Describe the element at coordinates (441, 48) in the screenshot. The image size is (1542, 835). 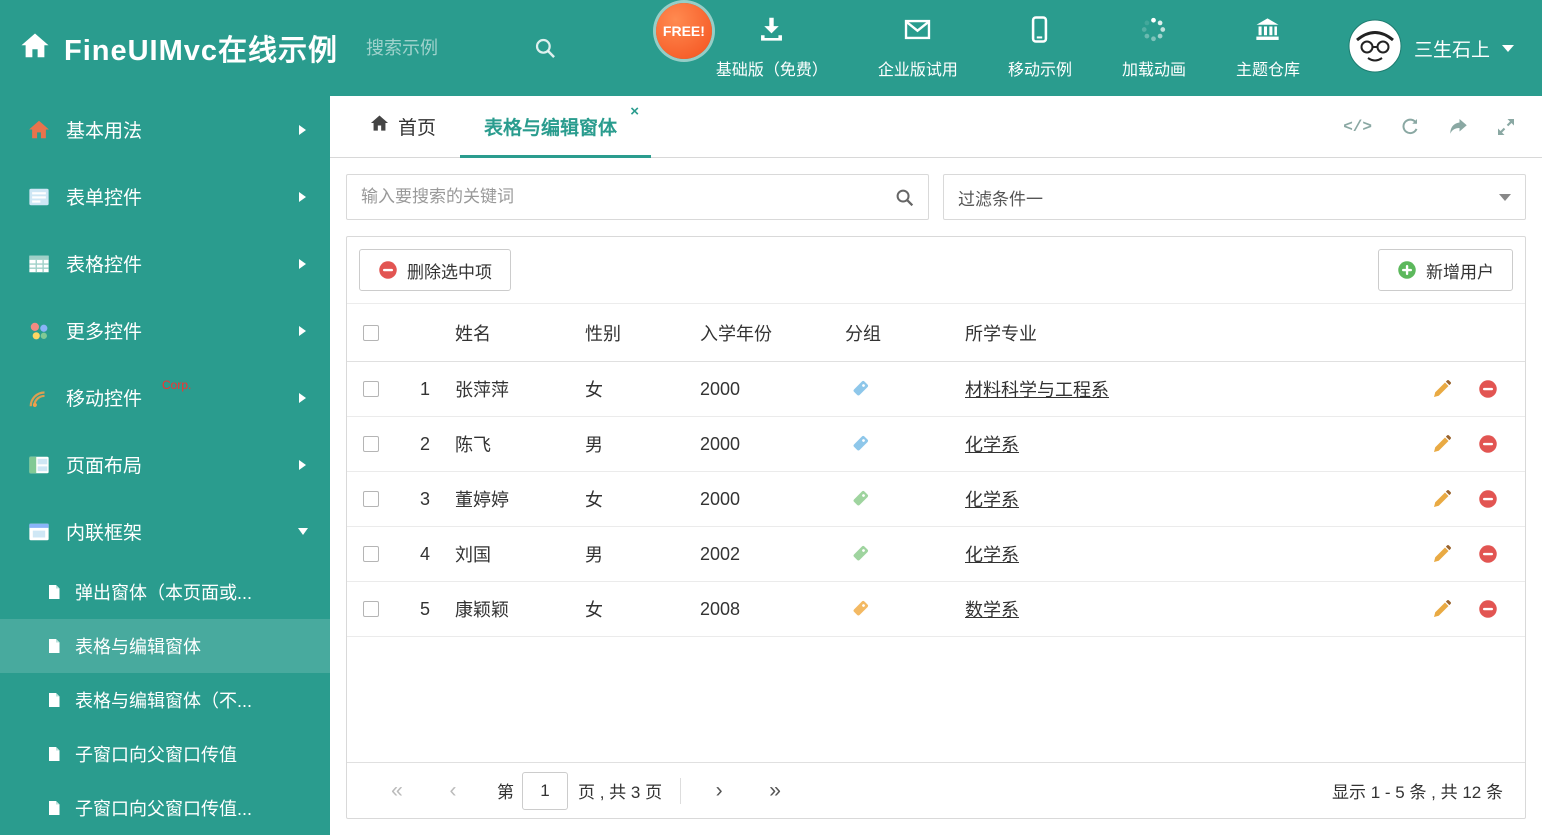
I see `header-search-input` at that location.